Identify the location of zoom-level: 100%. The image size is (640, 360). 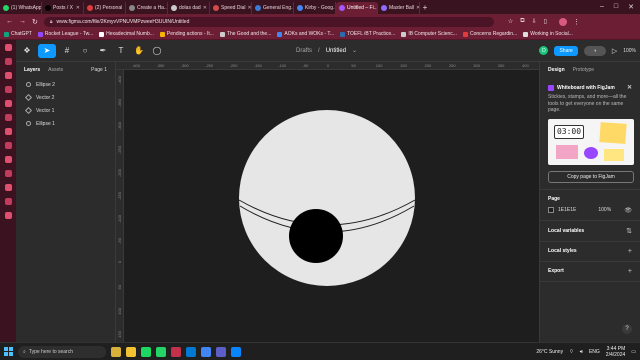
(629, 51).